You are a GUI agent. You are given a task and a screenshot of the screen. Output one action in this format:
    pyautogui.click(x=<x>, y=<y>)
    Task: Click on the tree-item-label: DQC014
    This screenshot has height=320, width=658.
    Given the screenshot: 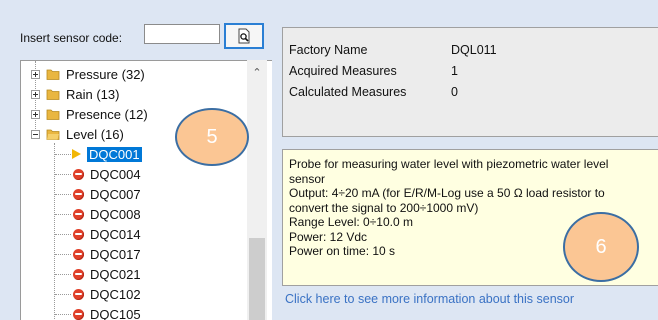 What is the action you would take?
    pyautogui.click(x=115, y=234)
    